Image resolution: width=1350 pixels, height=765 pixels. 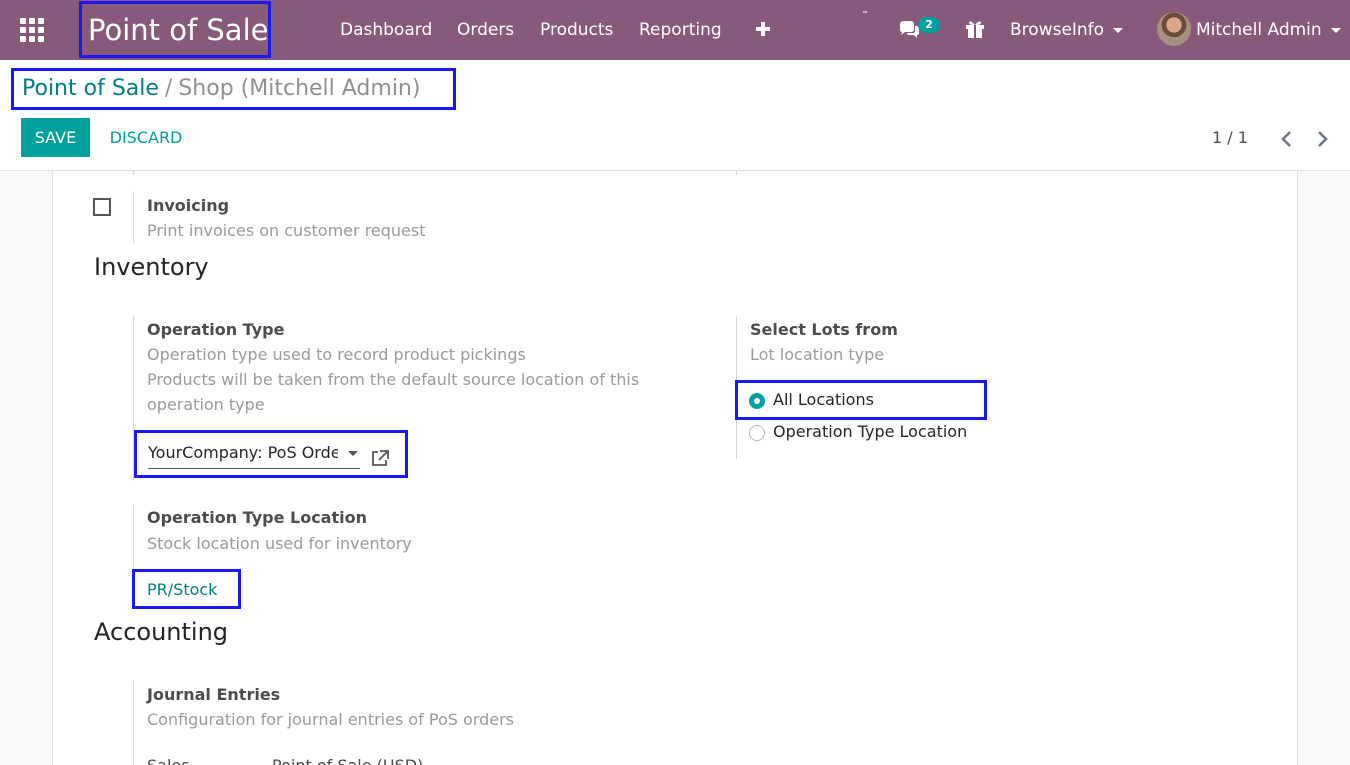 I want to click on operation-type-location-field: PR/Stock, so click(x=186, y=589).